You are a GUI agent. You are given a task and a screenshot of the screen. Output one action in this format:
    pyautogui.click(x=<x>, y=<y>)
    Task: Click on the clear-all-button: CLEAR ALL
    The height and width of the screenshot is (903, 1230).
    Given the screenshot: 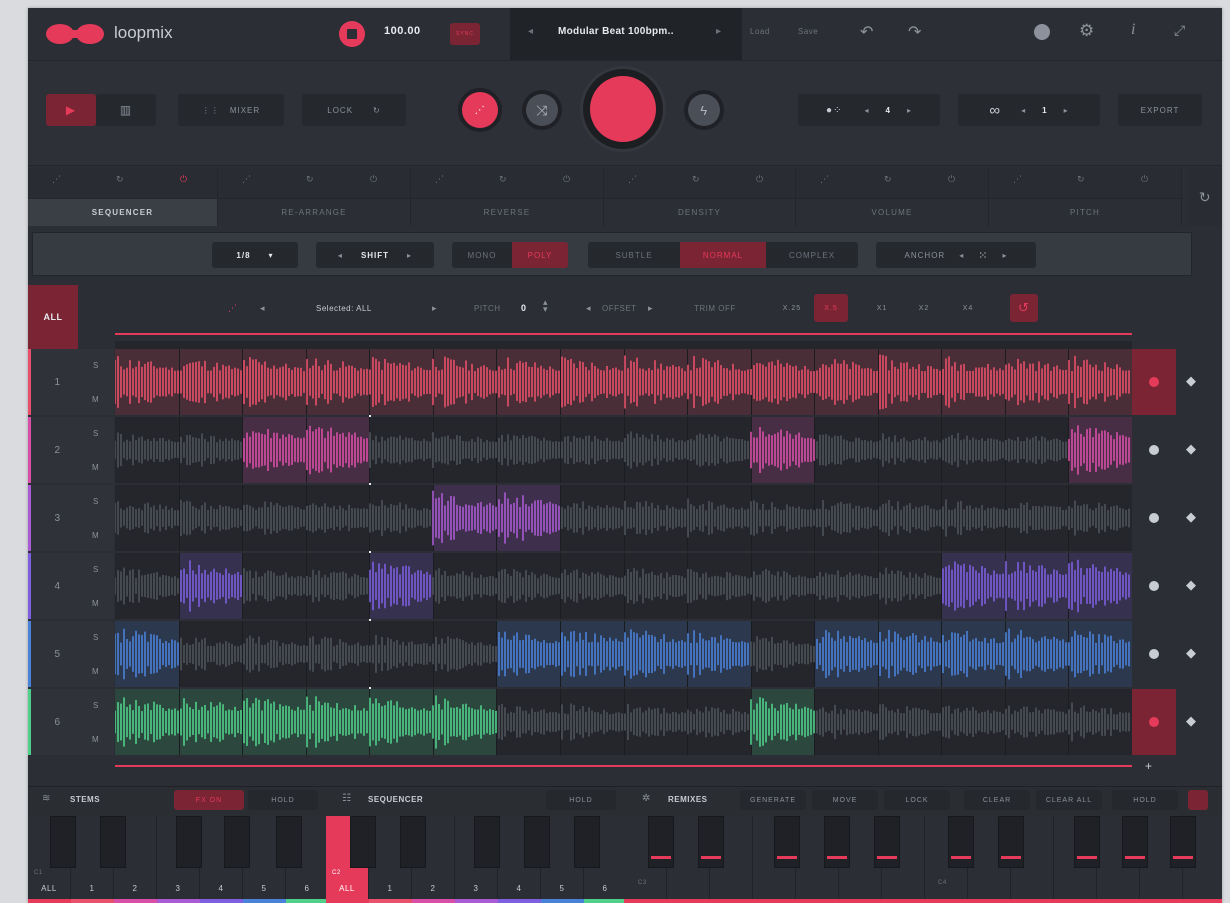 What is the action you would take?
    pyautogui.click(x=1069, y=800)
    